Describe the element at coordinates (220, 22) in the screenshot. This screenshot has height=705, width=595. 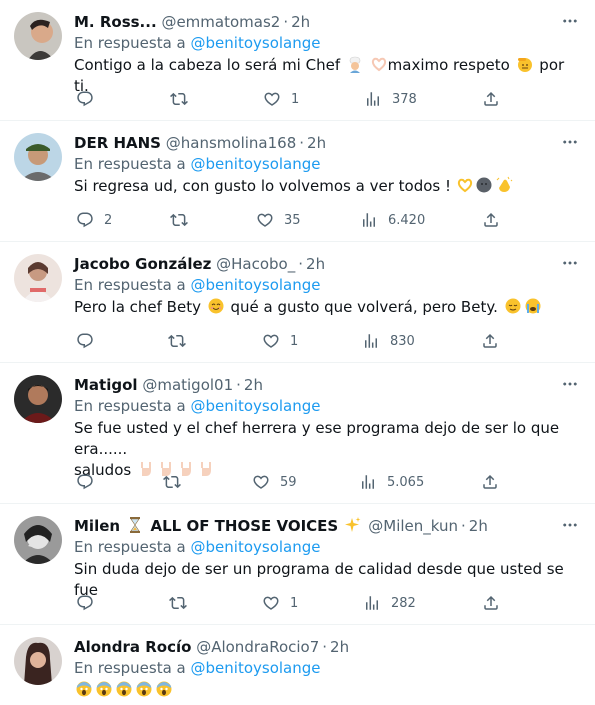
I see `author-handle: @emmatomas2` at that location.